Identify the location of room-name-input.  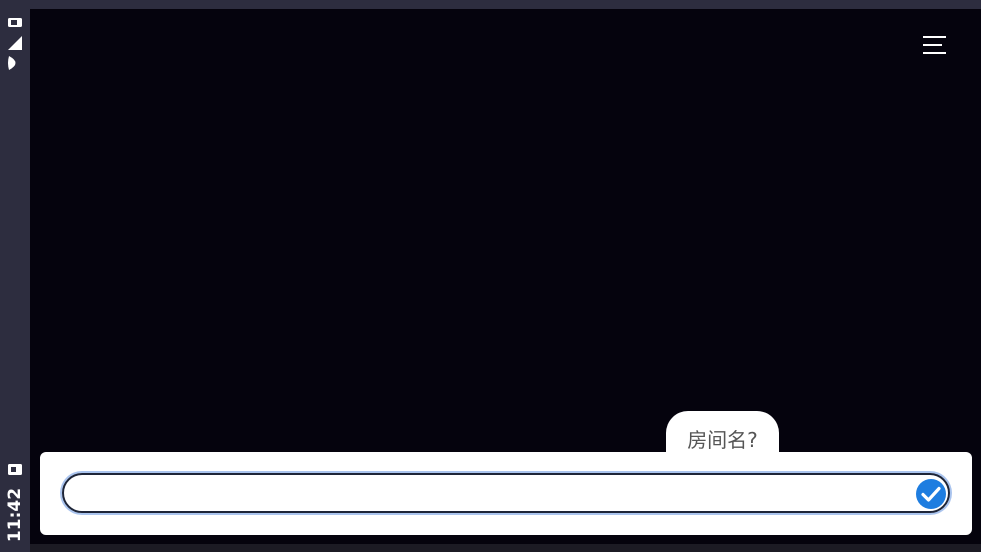
(492, 494).